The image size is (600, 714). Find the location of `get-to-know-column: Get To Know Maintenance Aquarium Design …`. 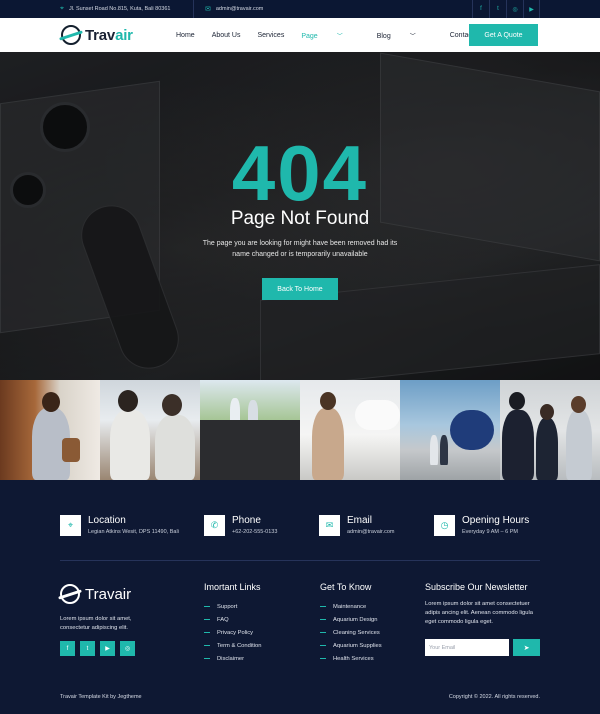

get-to-know-column: Get To Know Maintenance Aquarium Design … is located at coordinates (351, 623).